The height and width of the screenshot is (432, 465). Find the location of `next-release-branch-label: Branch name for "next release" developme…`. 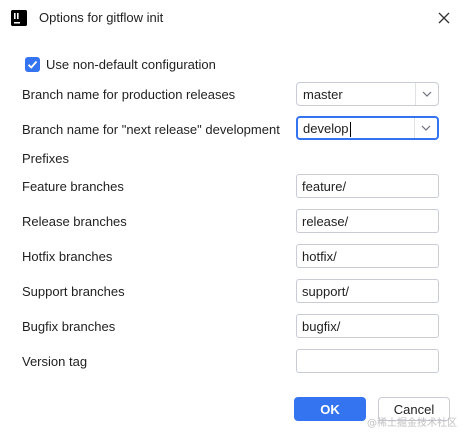

next-release-branch-label: Branch name for "next release" developme… is located at coordinates (151, 129).